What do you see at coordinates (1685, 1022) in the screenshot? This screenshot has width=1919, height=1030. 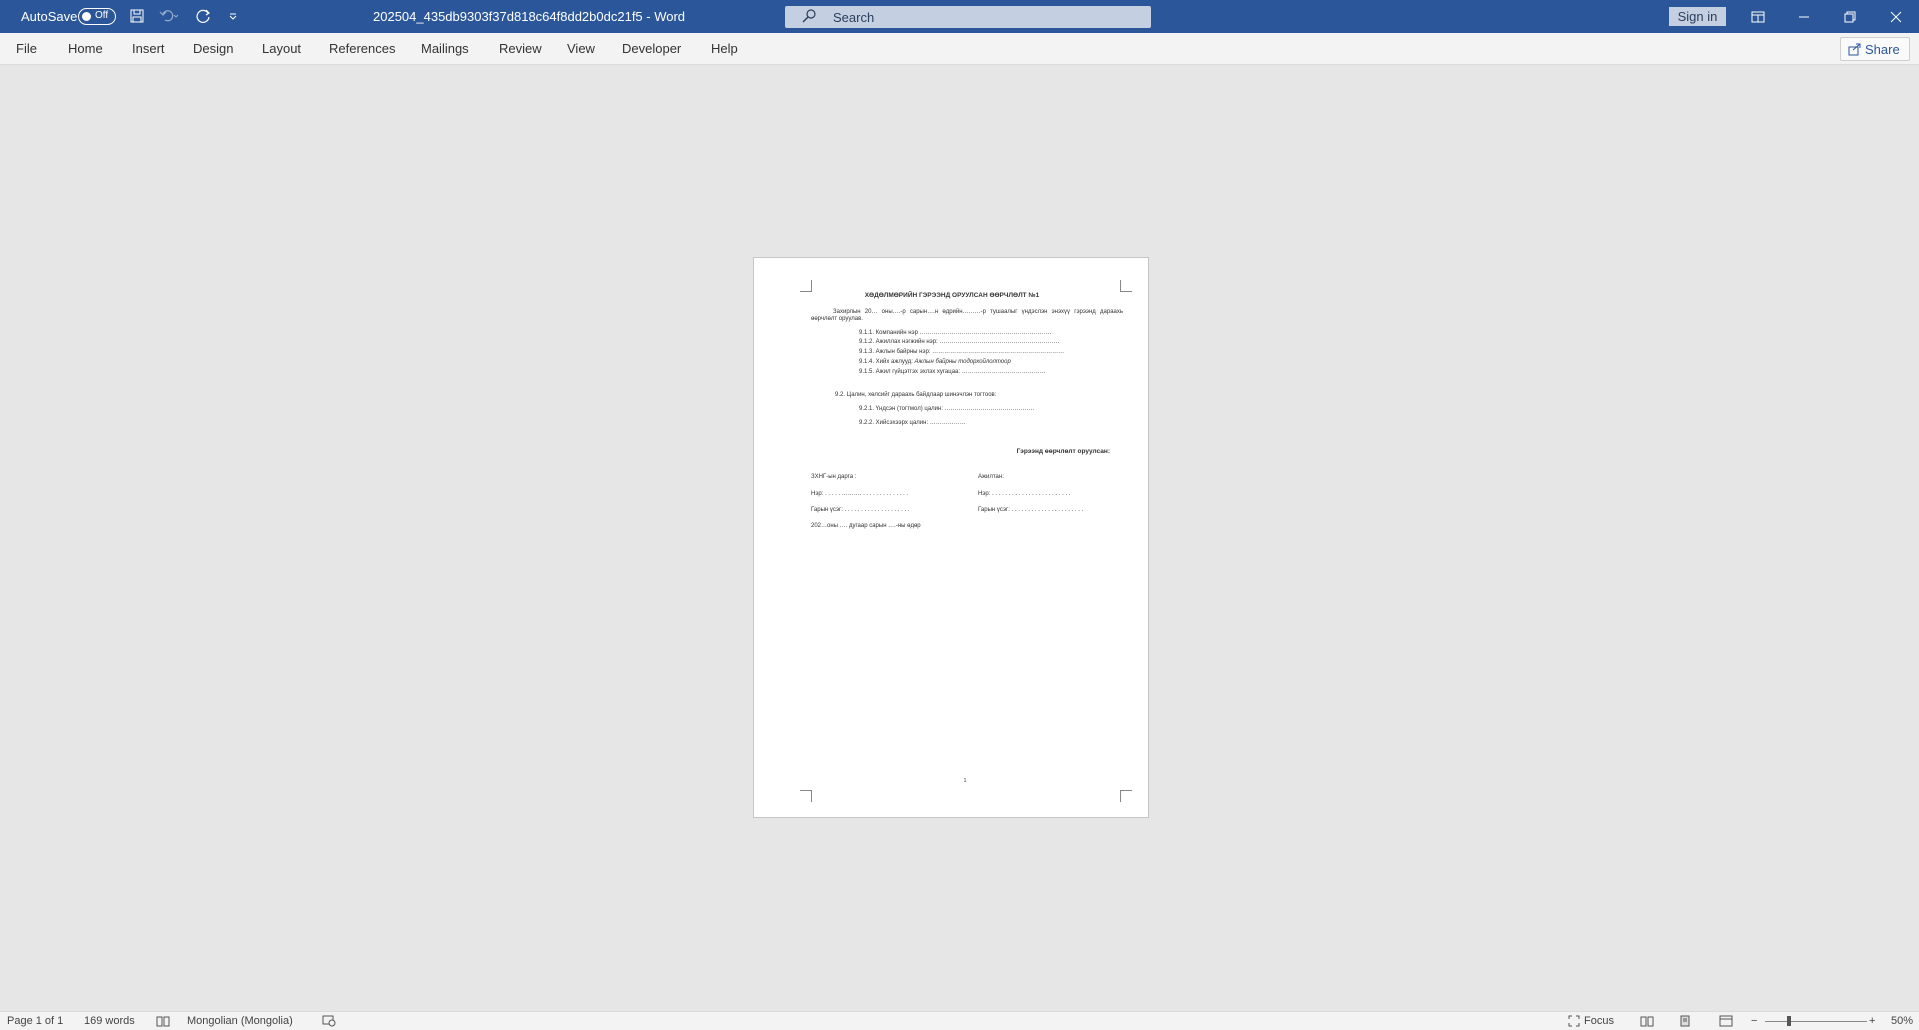 I see `print-layout-icon` at bounding box center [1685, 1022].